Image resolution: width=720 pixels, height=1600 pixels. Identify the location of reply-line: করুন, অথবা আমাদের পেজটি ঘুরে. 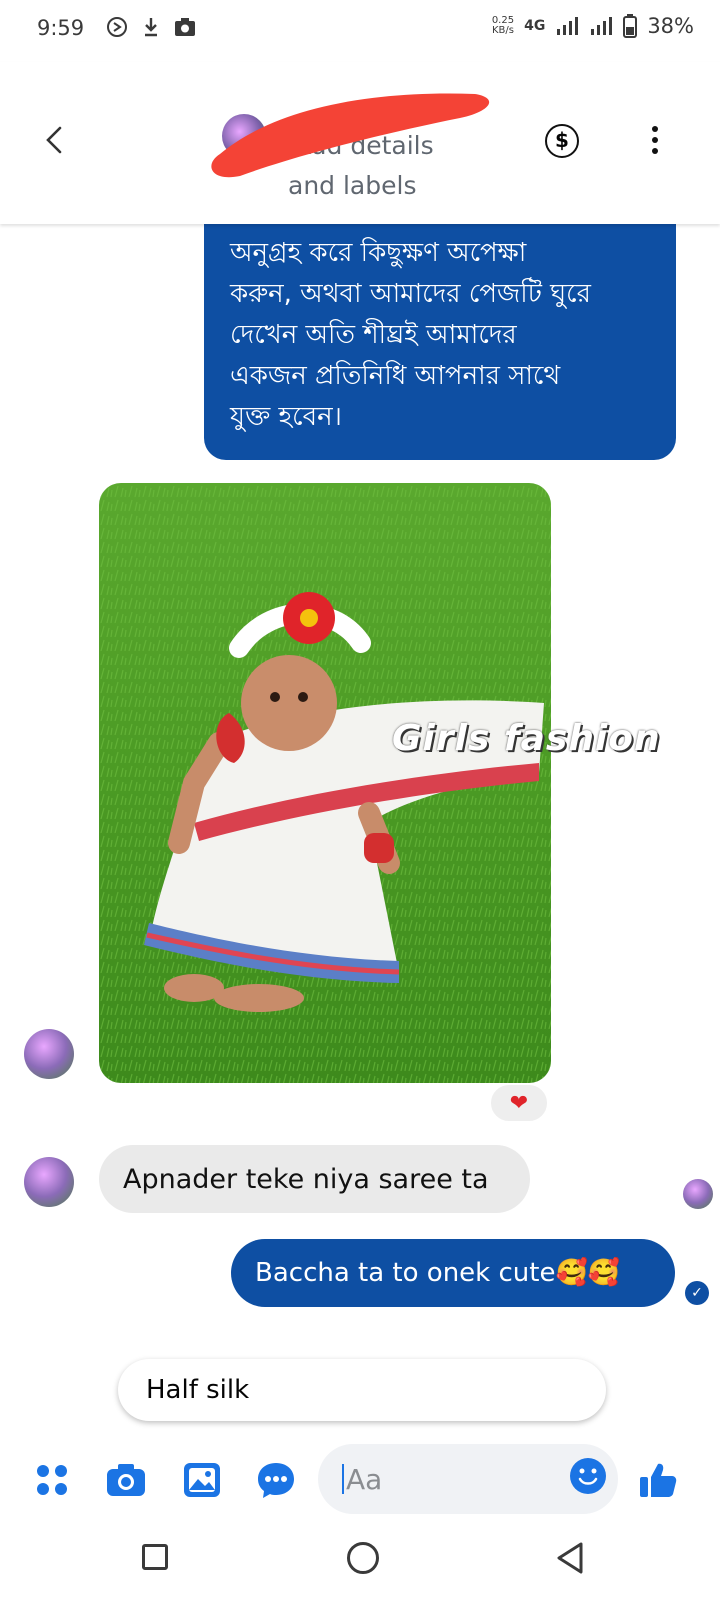
(410, 294).